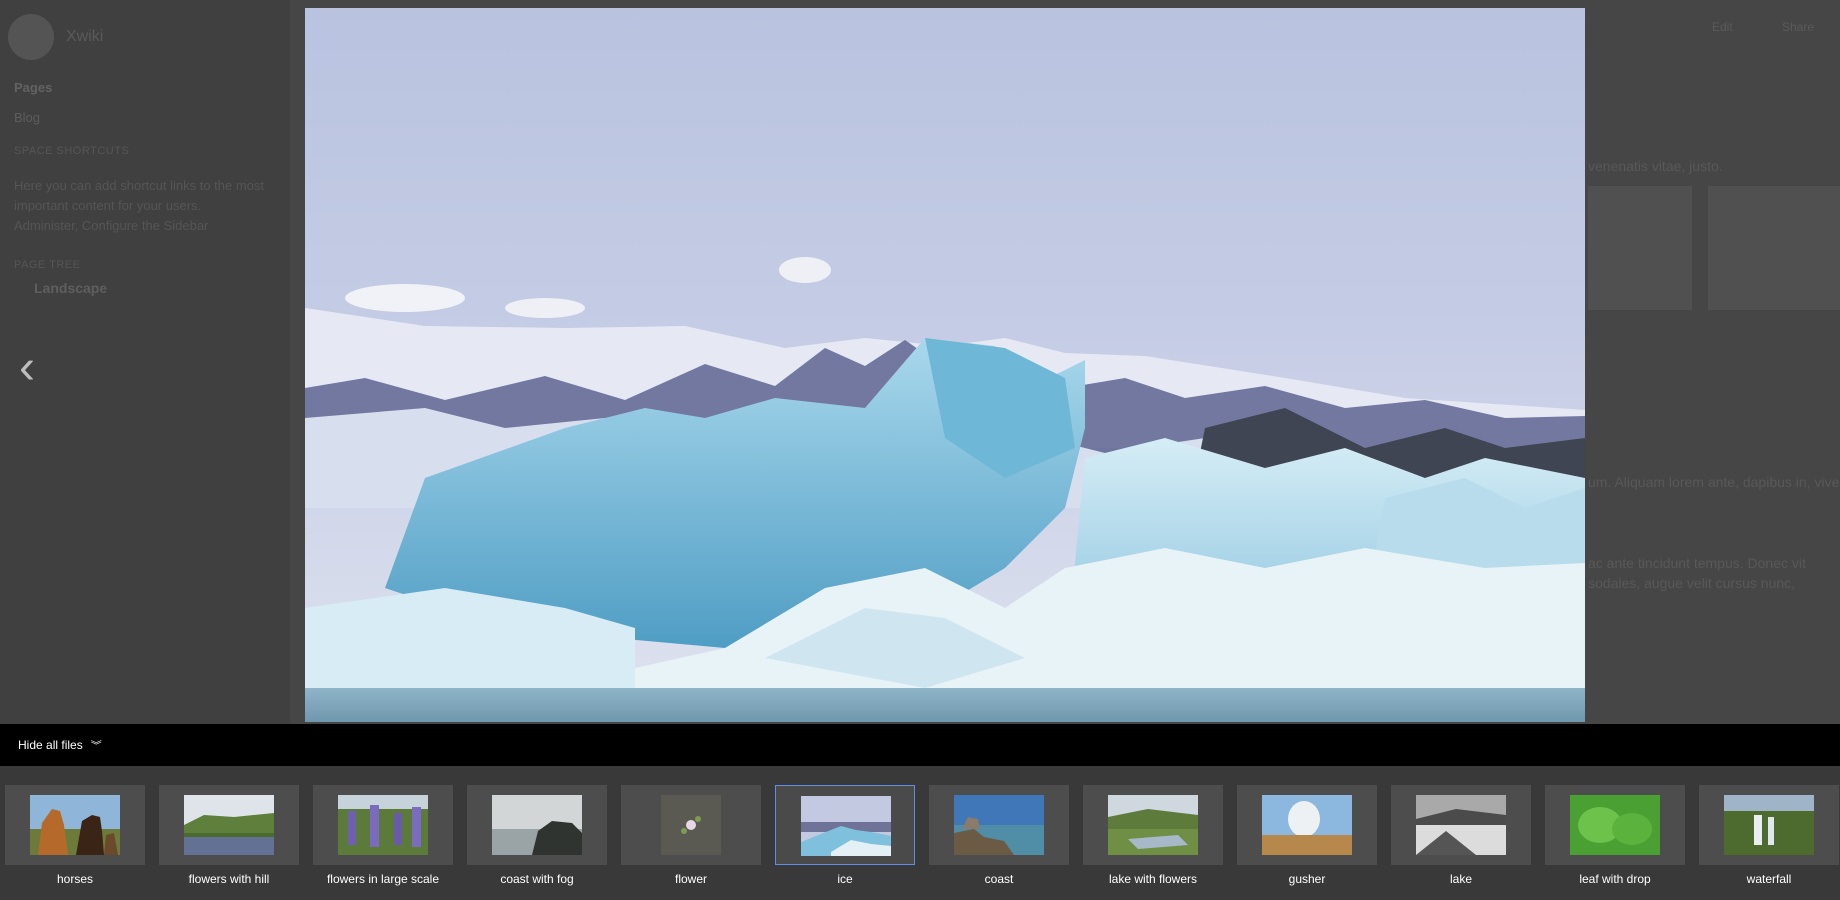 This screenshot has width=1840, height=900. I want to click on thumbnail-lake, so click(1461, 825).